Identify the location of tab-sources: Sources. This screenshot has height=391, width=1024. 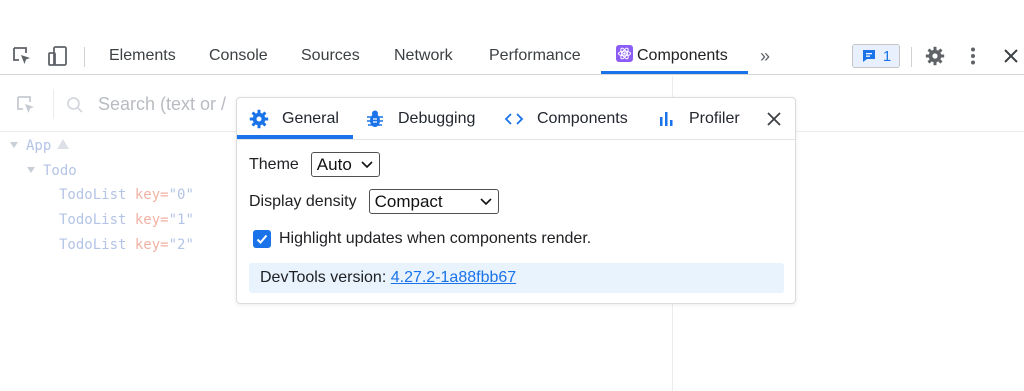
(330, 56).